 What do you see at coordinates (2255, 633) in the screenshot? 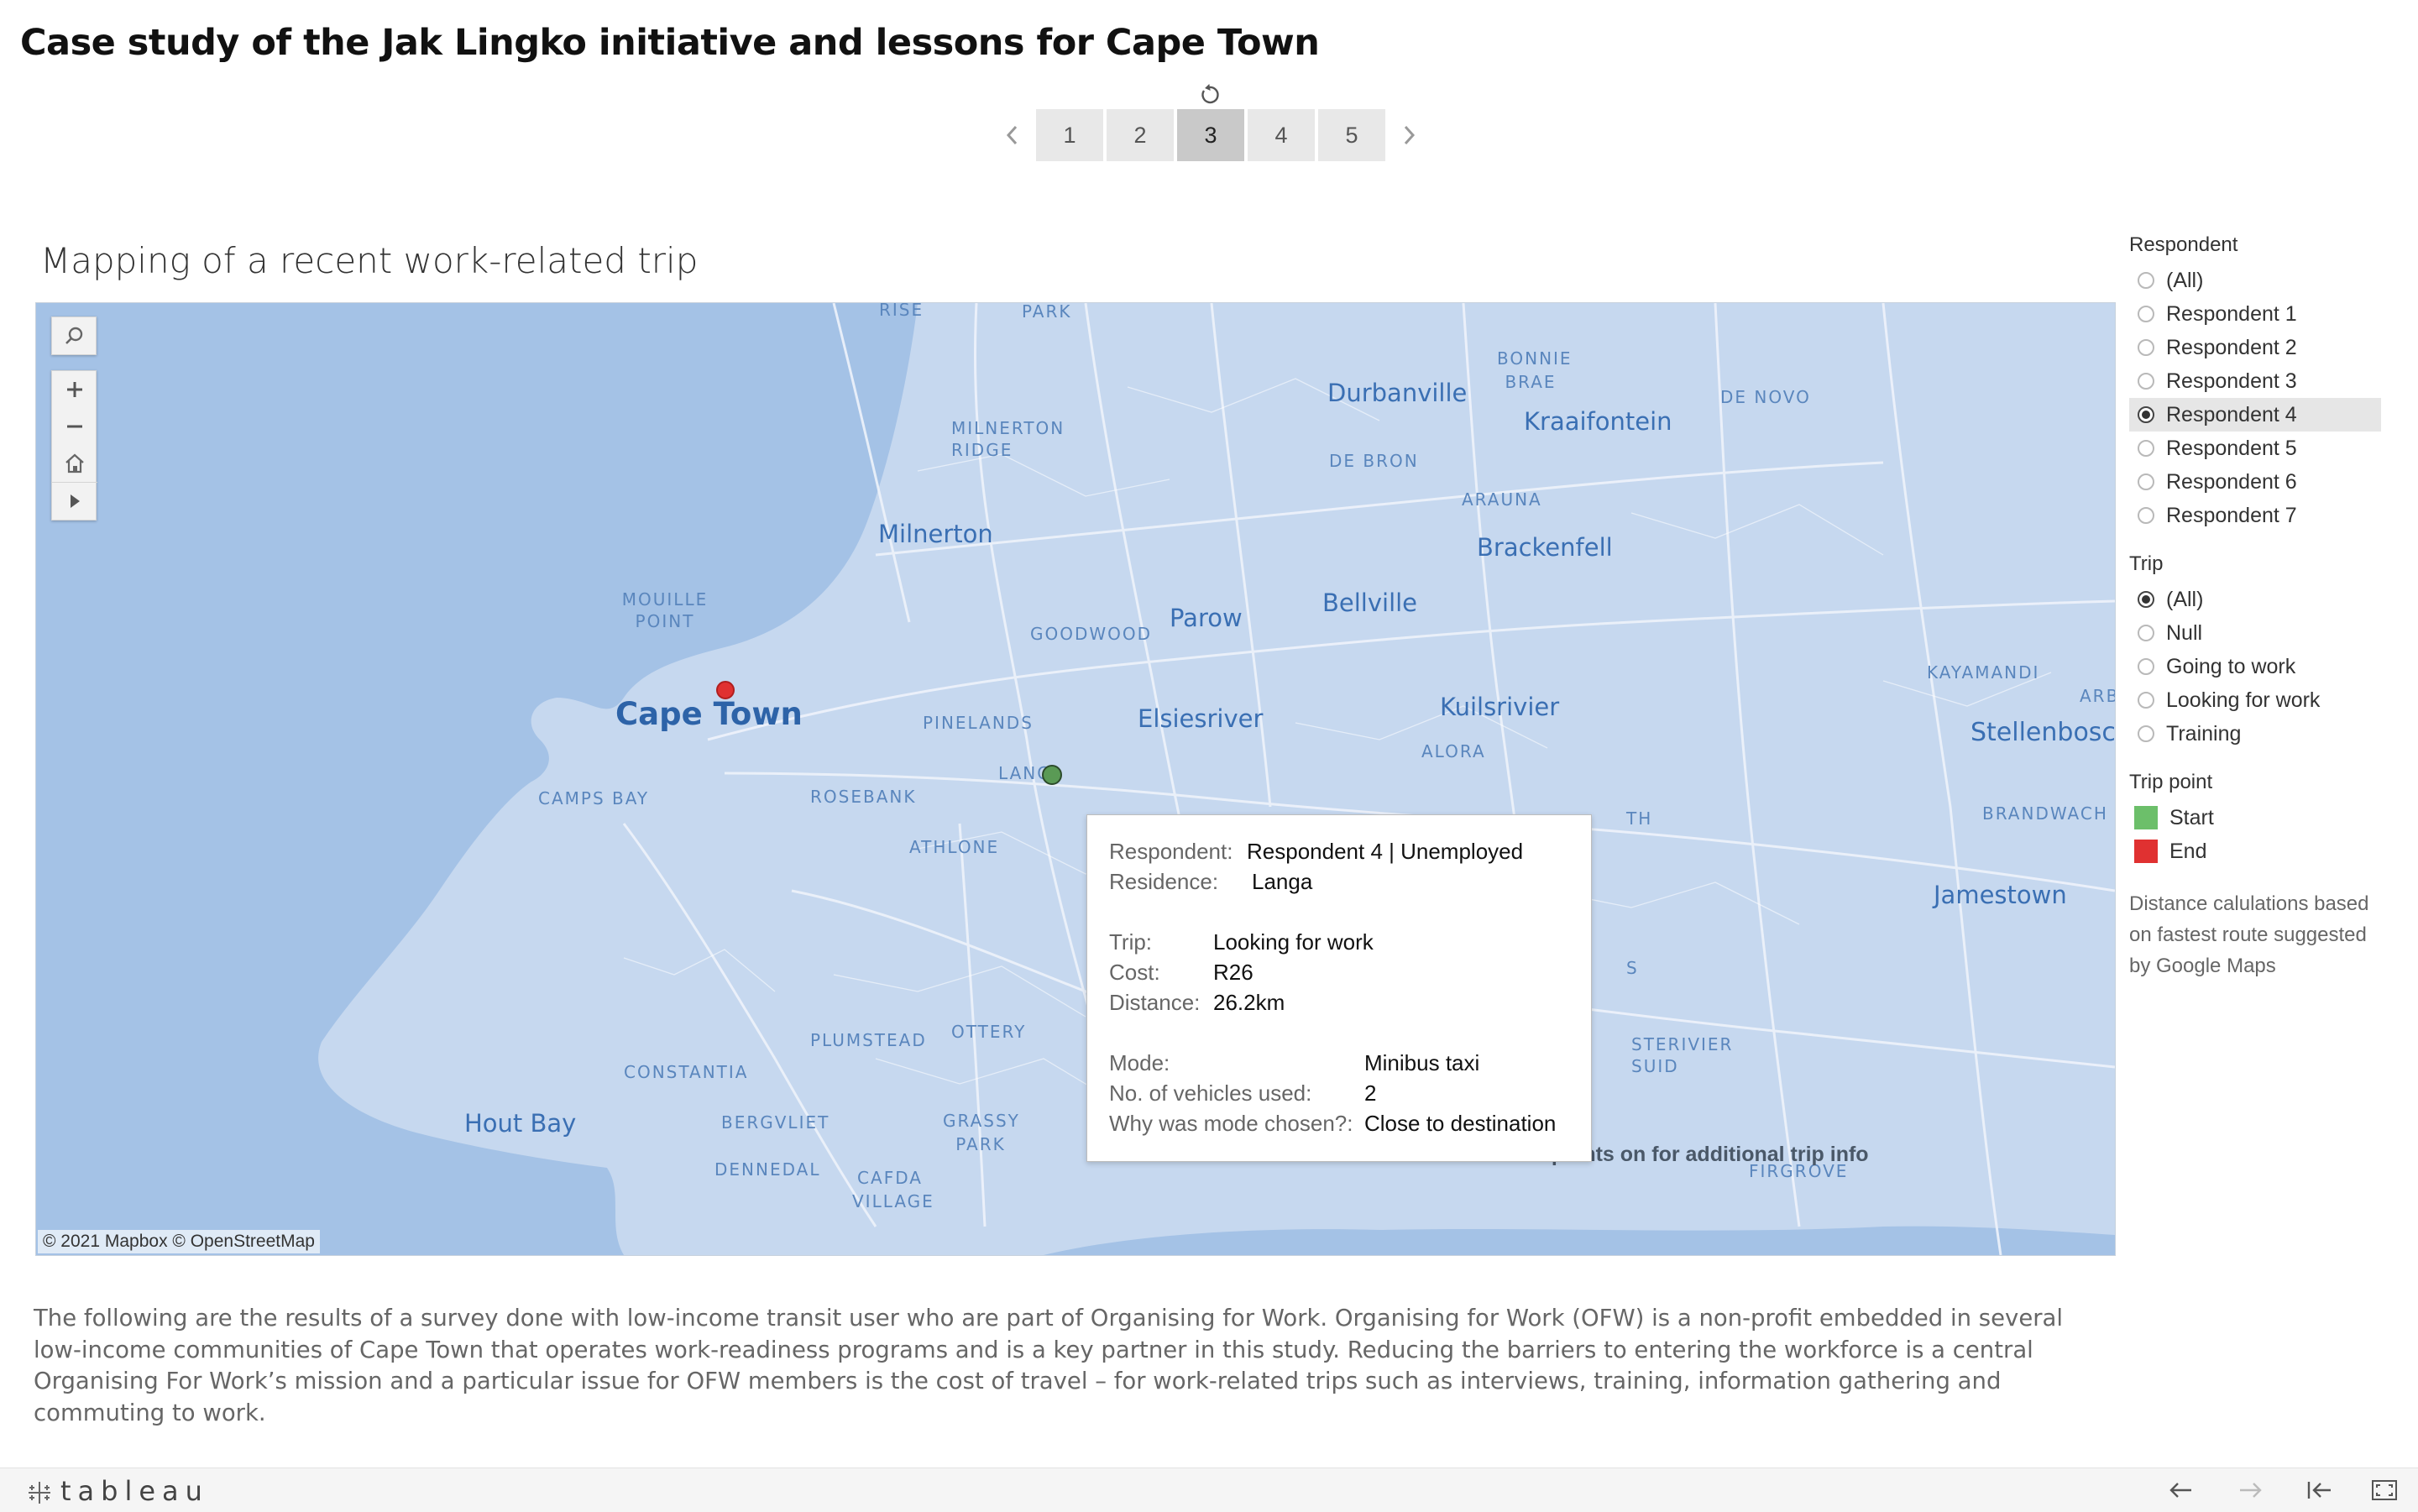
I see `trip-option: Null` at bounding box center [2255, 633].